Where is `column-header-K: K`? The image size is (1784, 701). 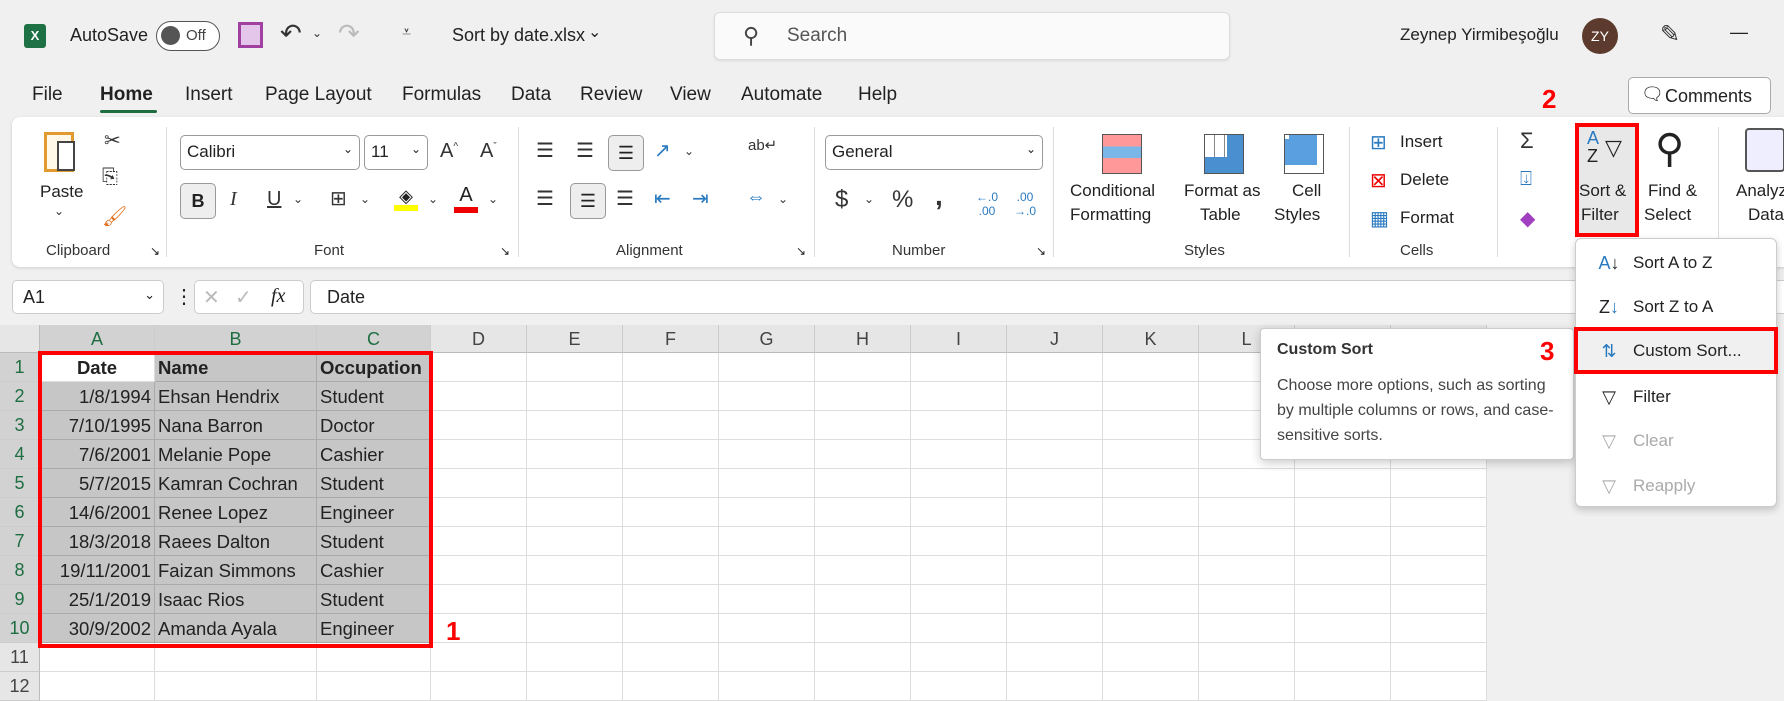 column-header-K: K is located at coordinates (1151, 339).